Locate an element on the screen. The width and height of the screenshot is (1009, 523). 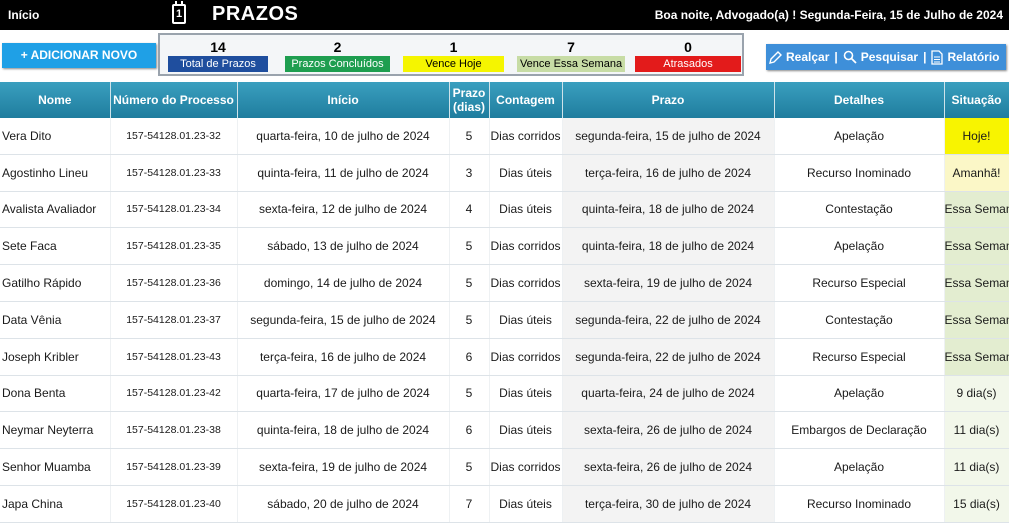
cell-nome: Japa China is located at coordinates (55, 504).